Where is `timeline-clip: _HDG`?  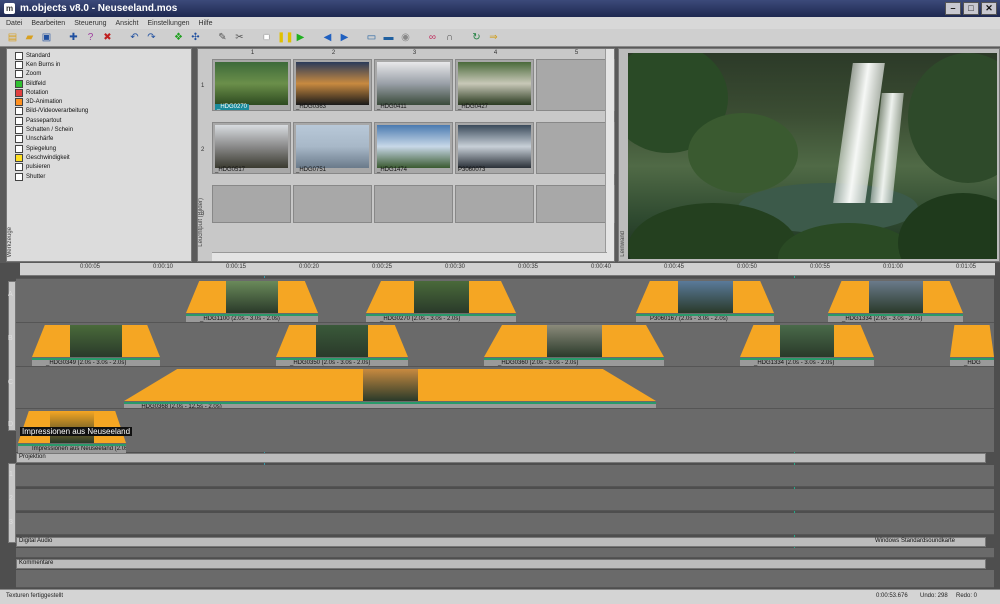 timeline-clip: _HDG is located at coordinates (972, 345).